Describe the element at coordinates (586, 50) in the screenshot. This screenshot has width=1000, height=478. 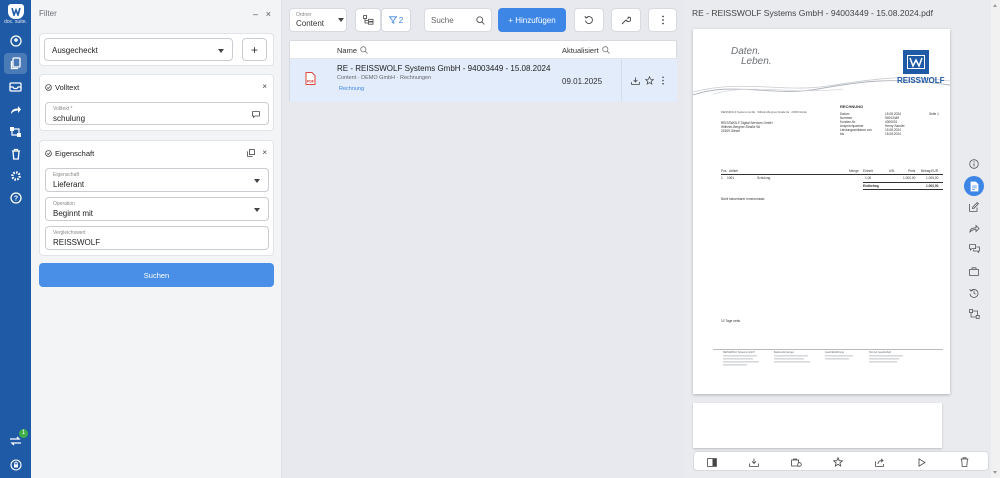
I see `column-header-updated: Aktualisiert` at that location.